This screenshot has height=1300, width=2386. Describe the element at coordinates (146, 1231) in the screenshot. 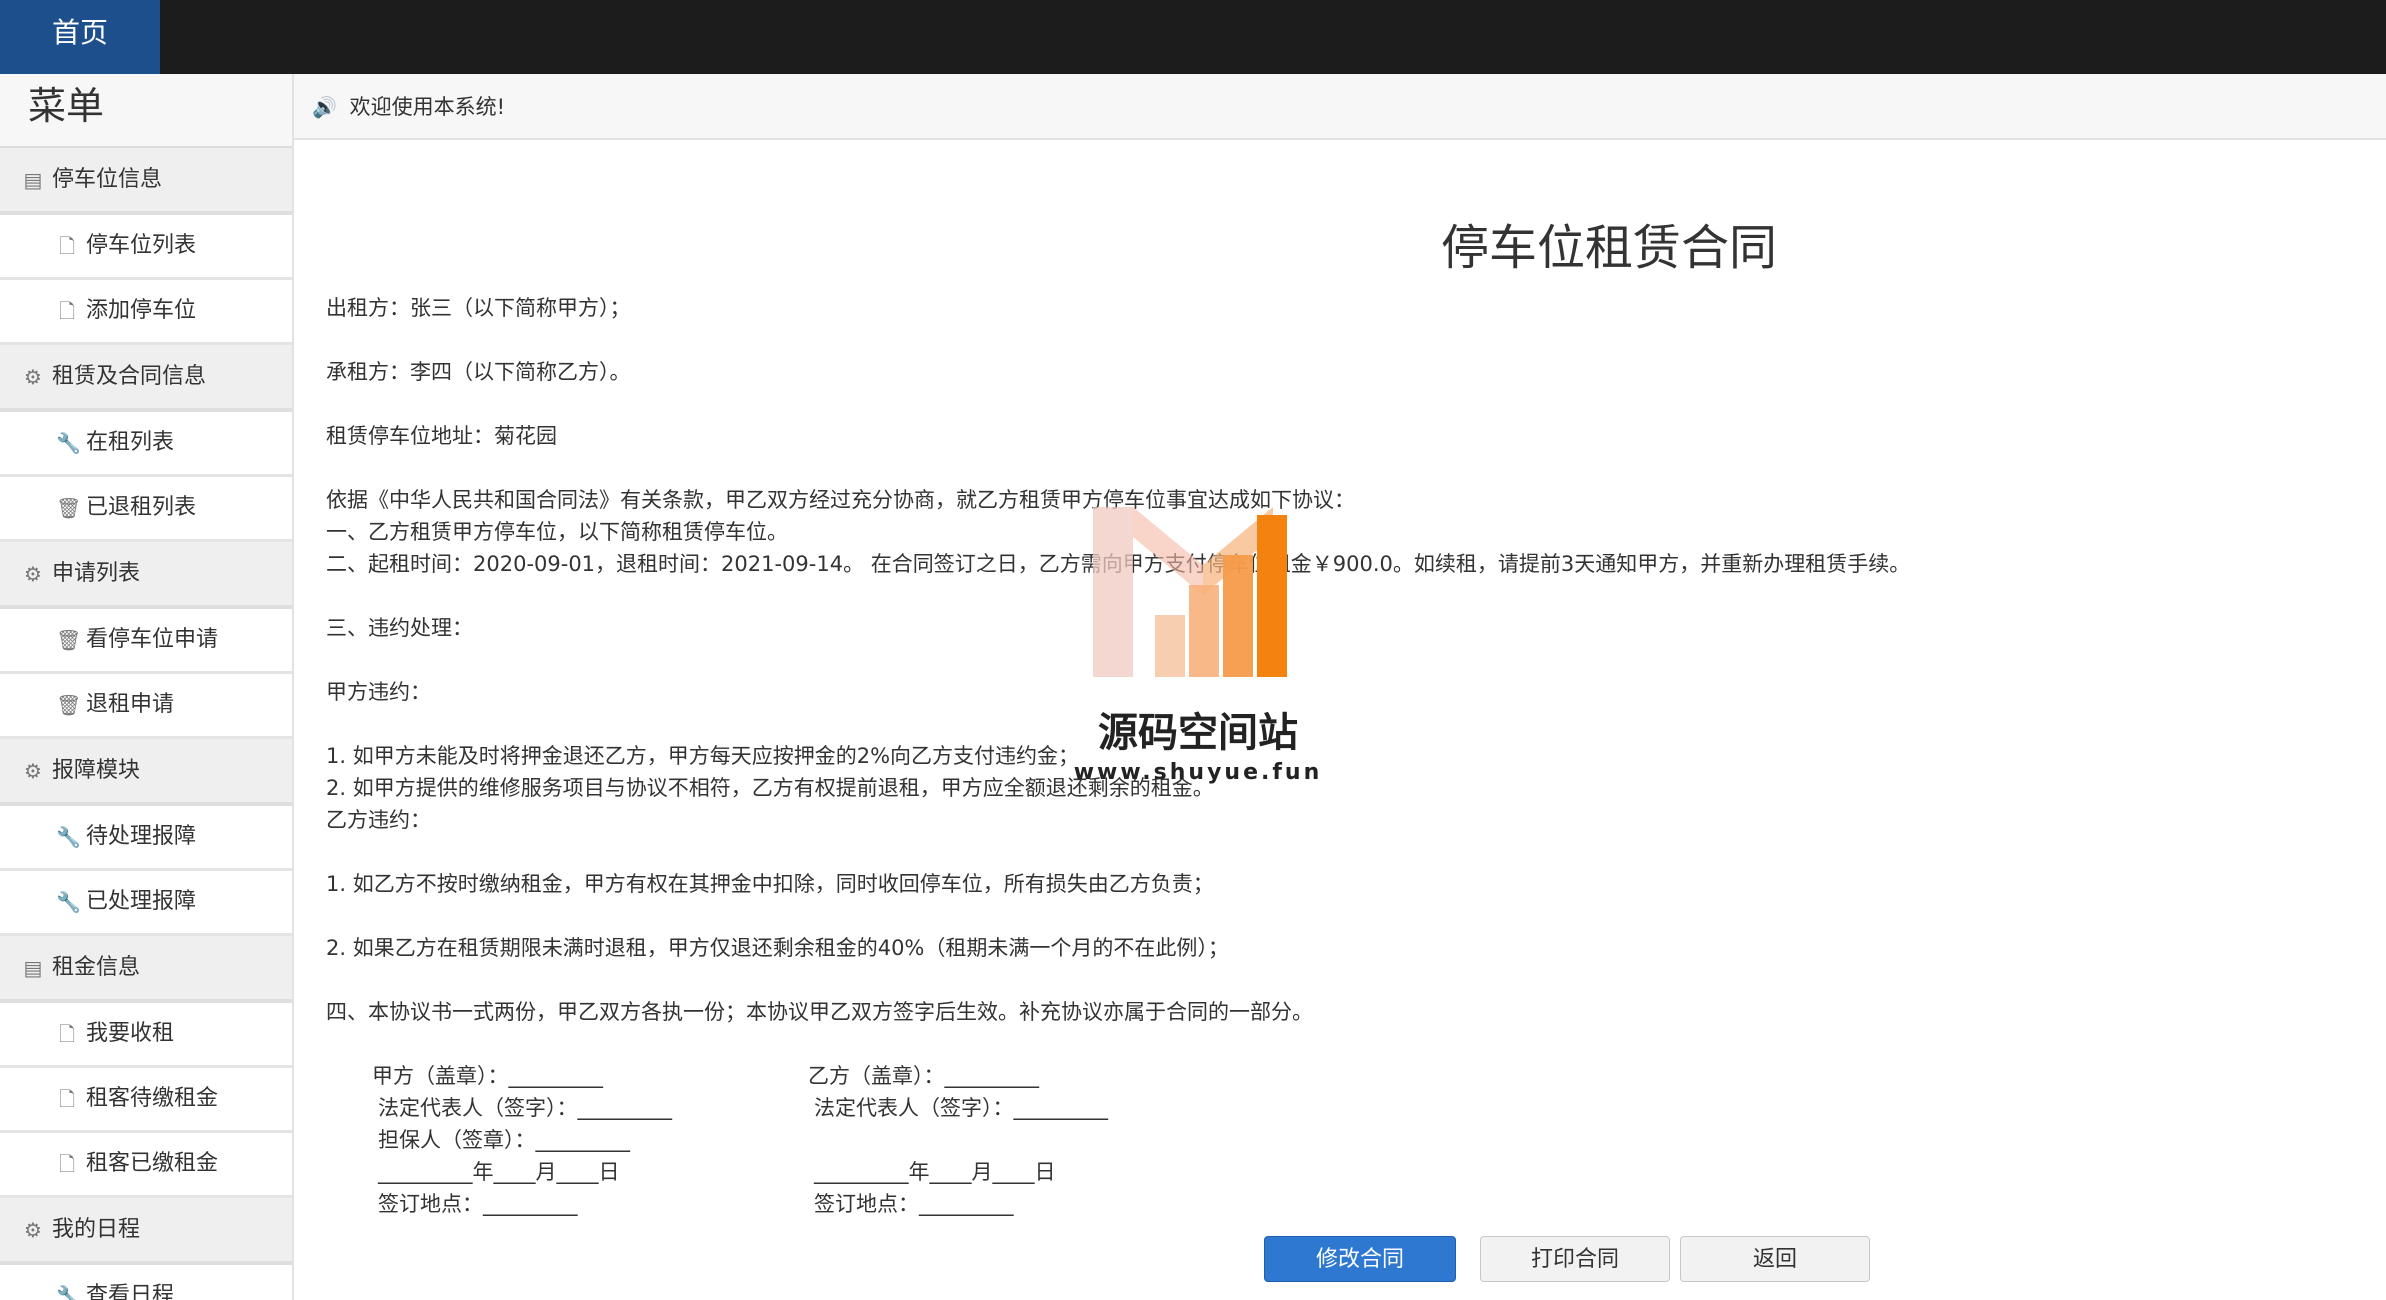

I see `sidebar-group-schedule: ⚙ 我的日程` at that location.